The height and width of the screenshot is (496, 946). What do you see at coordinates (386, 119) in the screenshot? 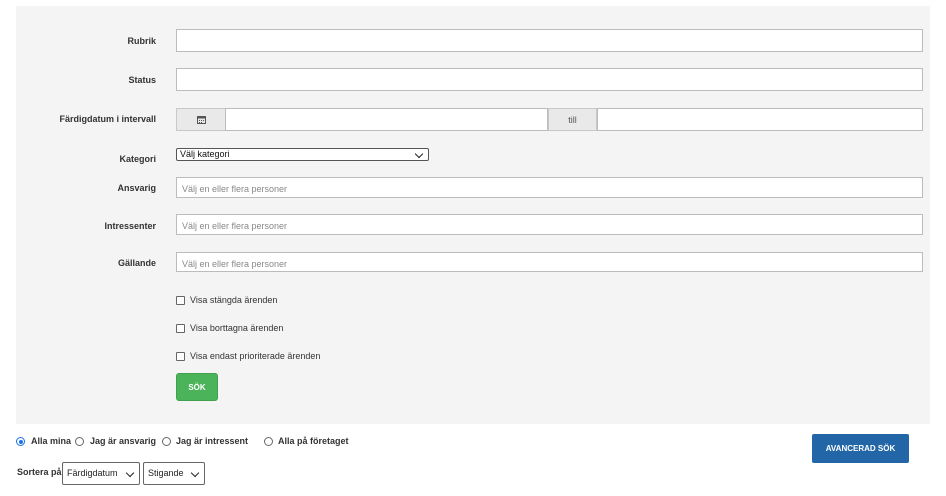
I see `fardigdatum-from-input` at bounding box center [386, 119].